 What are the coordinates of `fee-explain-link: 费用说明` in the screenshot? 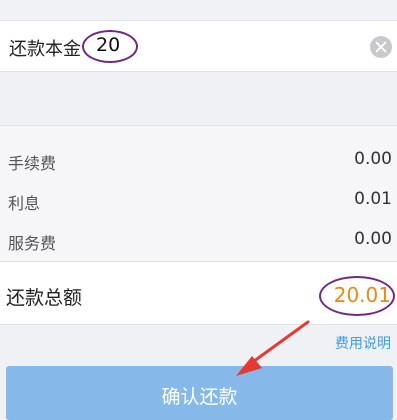 It's located at (363, 343).